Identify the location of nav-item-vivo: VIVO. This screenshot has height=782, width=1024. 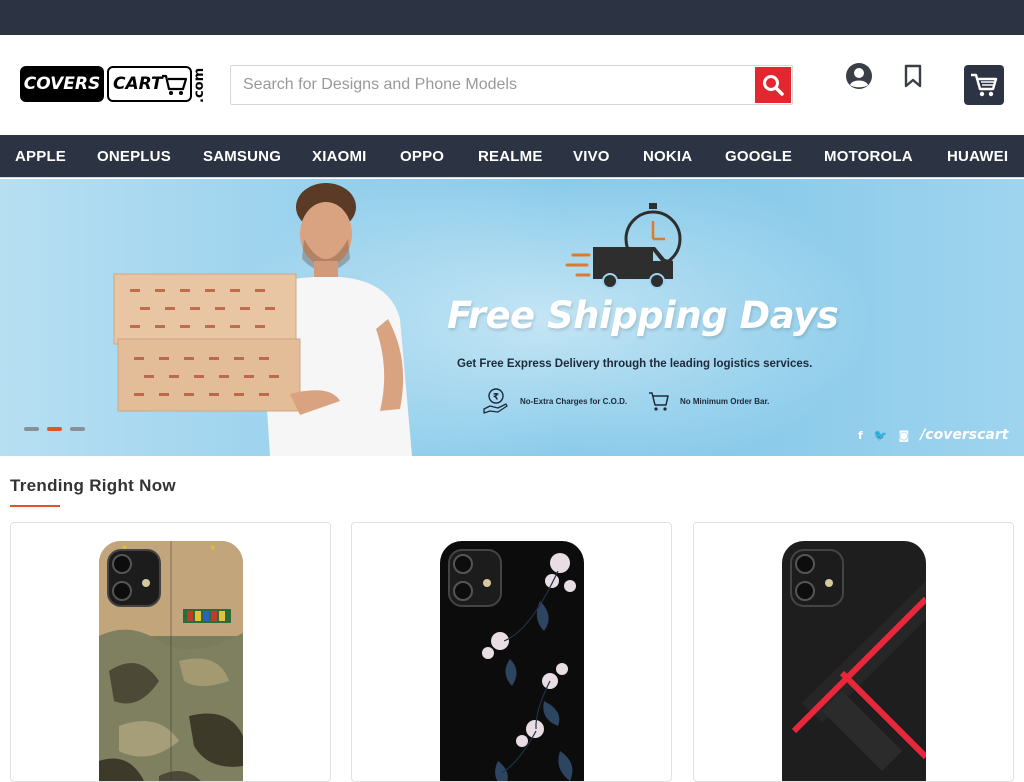
(591, 156).